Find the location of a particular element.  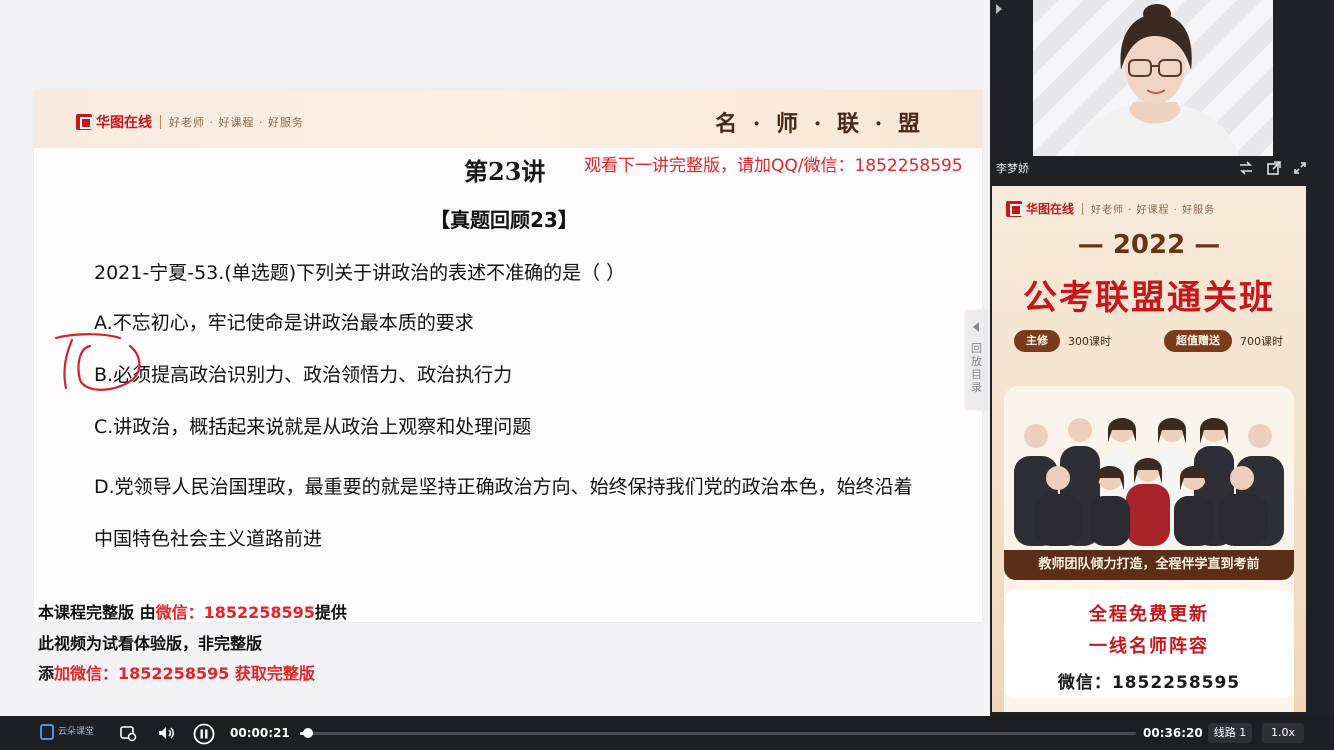

line-select-button: 线路 1 is located at coordinates (1230, 733).